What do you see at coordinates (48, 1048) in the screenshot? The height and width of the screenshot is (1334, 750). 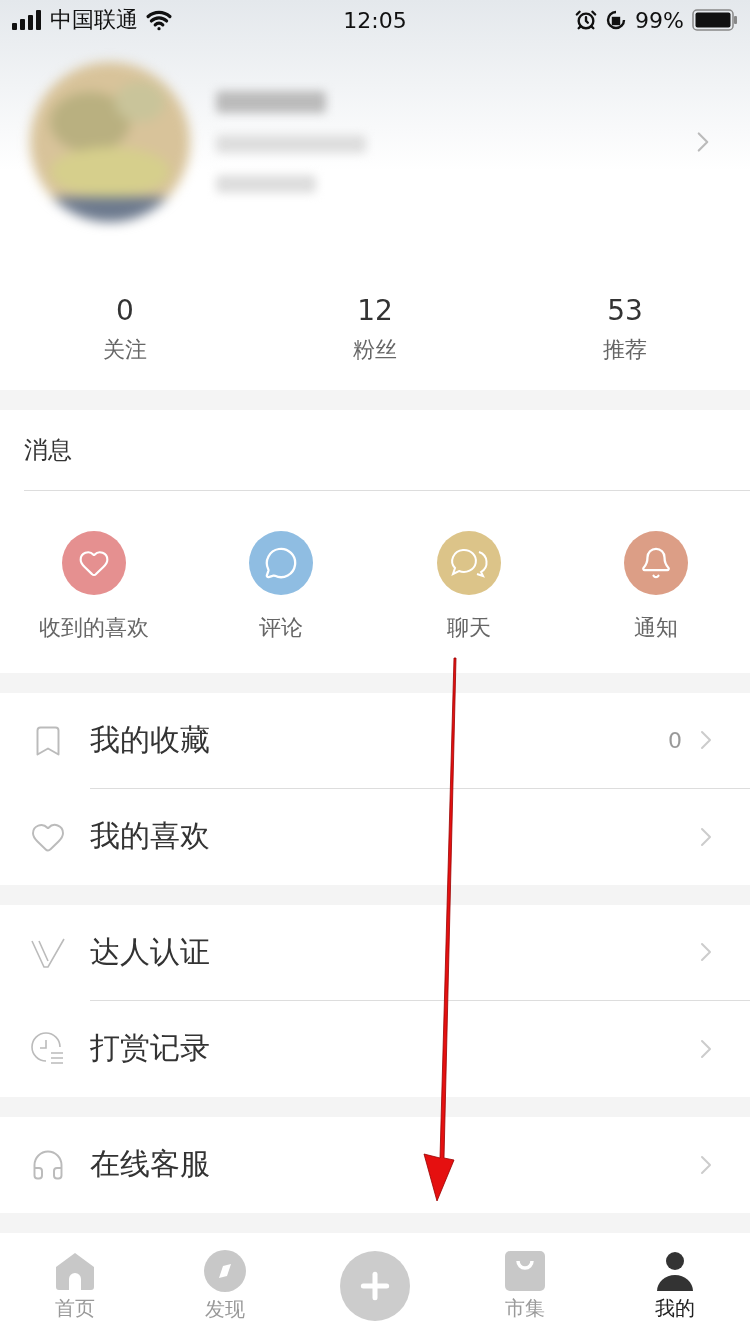 I see `clock-list-icon` at bounding box center [48, 1048].